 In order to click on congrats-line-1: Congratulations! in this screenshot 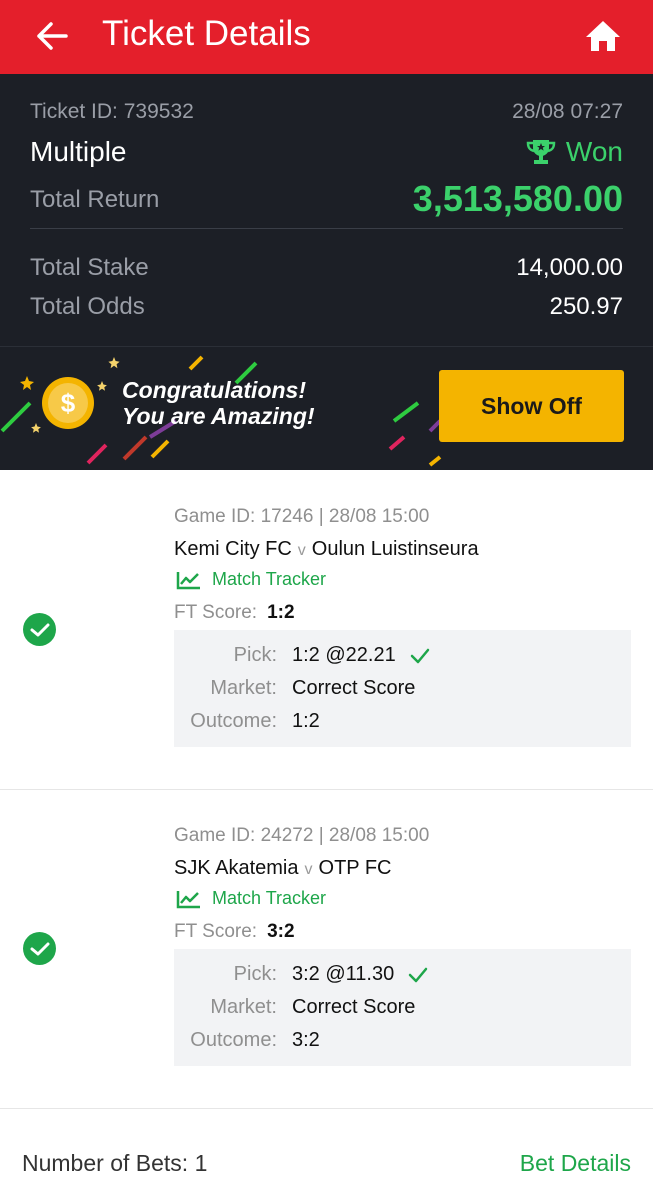, I will do `click(214, 390)`.